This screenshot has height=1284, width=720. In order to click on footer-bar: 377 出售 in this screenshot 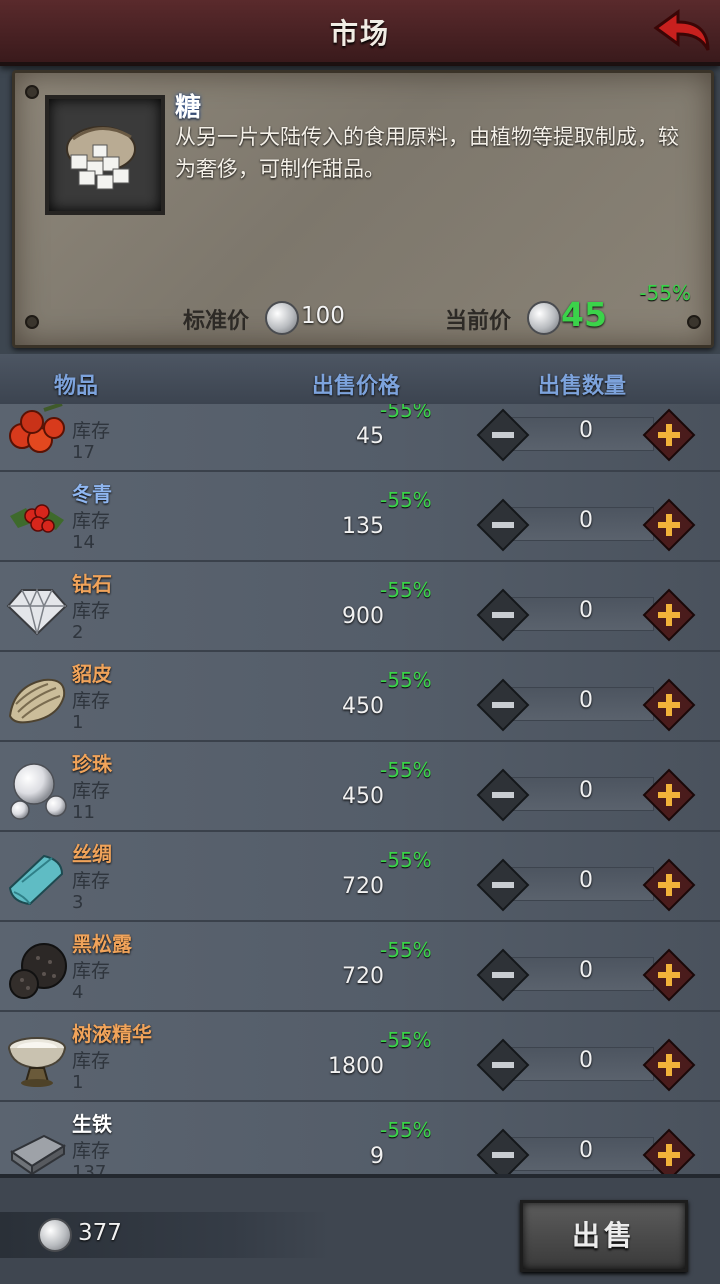, I will do `click(360, 1229)`.